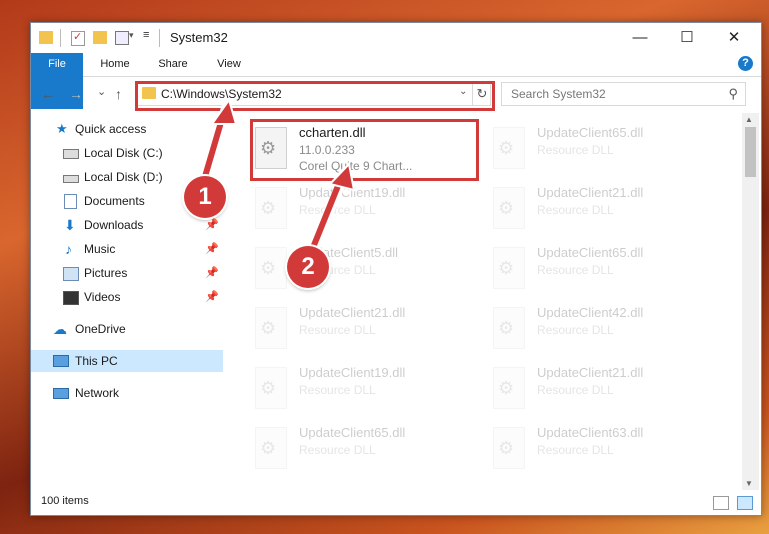 The height and width of the screenshot is (534, 769). Describe the element at coordinates (277, 178) in the screenshot. I see `annotation-arrows` at that location.